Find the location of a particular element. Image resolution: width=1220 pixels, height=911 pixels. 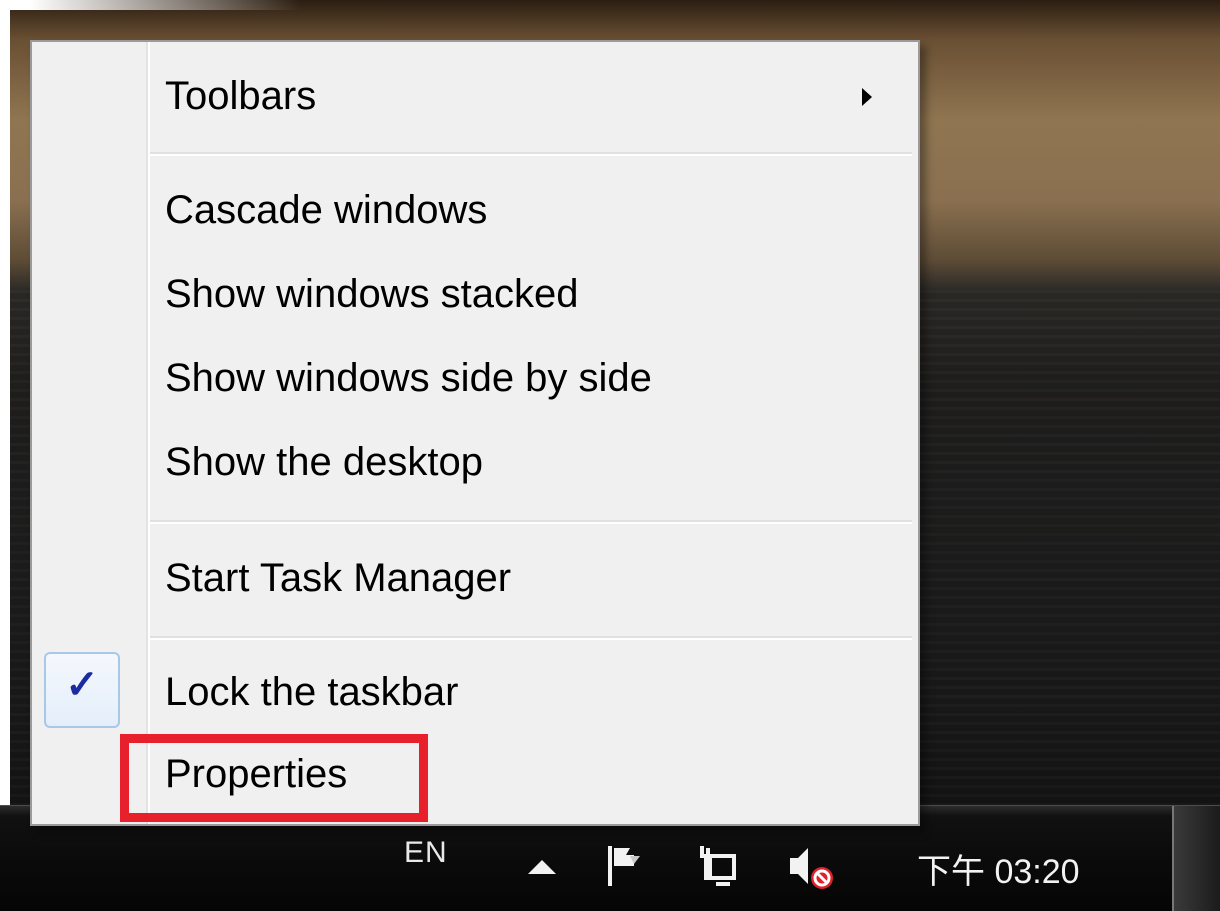

menu-item-show-the-desktop: Show the desktop is located at coordinates (475, 464).